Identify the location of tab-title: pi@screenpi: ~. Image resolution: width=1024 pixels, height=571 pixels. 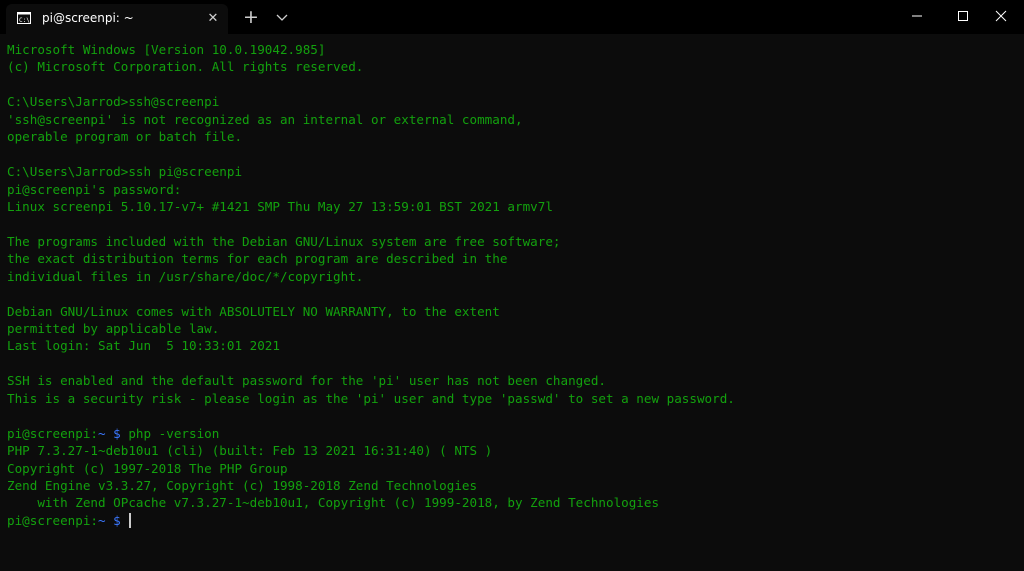
(88, 18).